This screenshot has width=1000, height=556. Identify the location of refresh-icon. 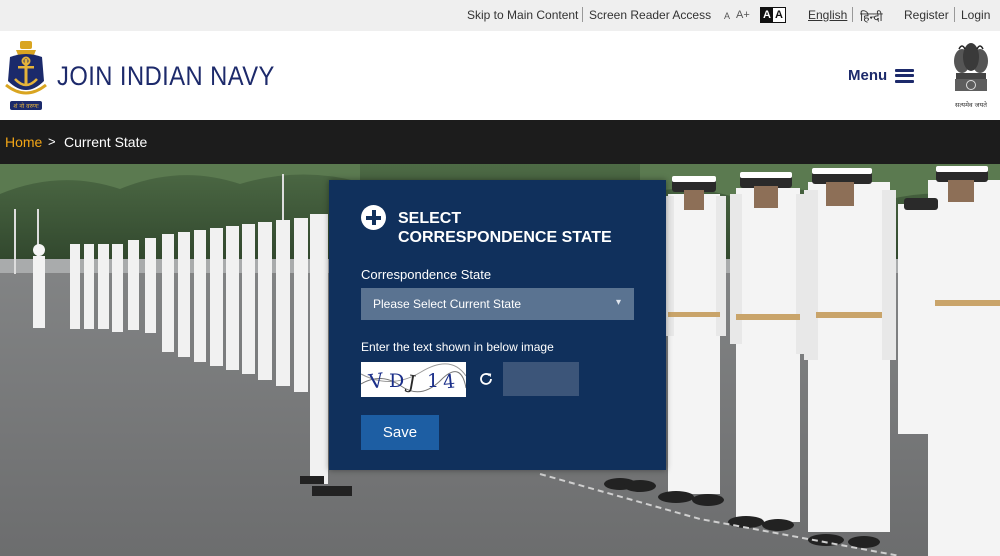
(486, 379).